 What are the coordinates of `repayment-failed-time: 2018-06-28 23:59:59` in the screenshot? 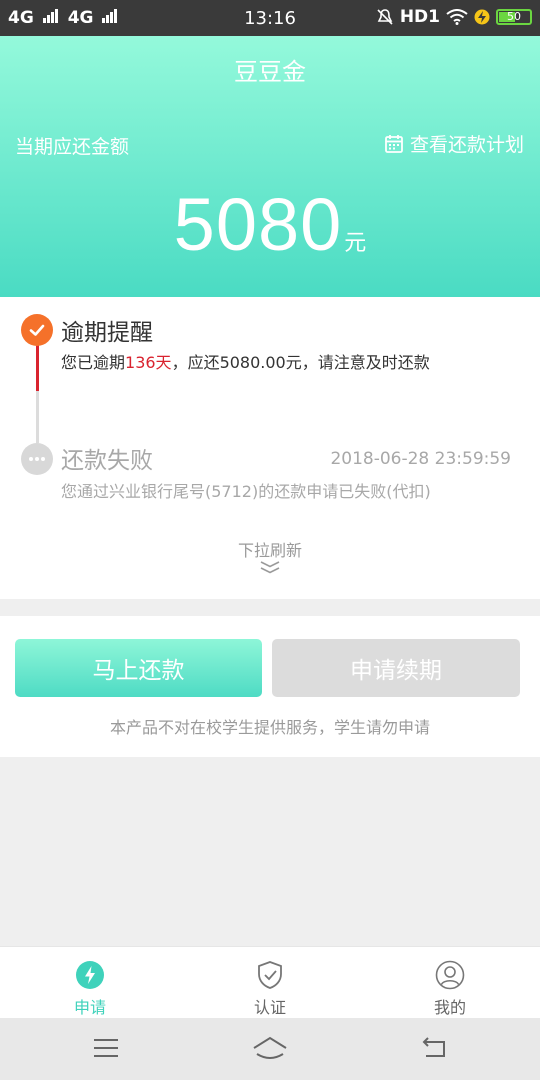 It's located at (420, 459).